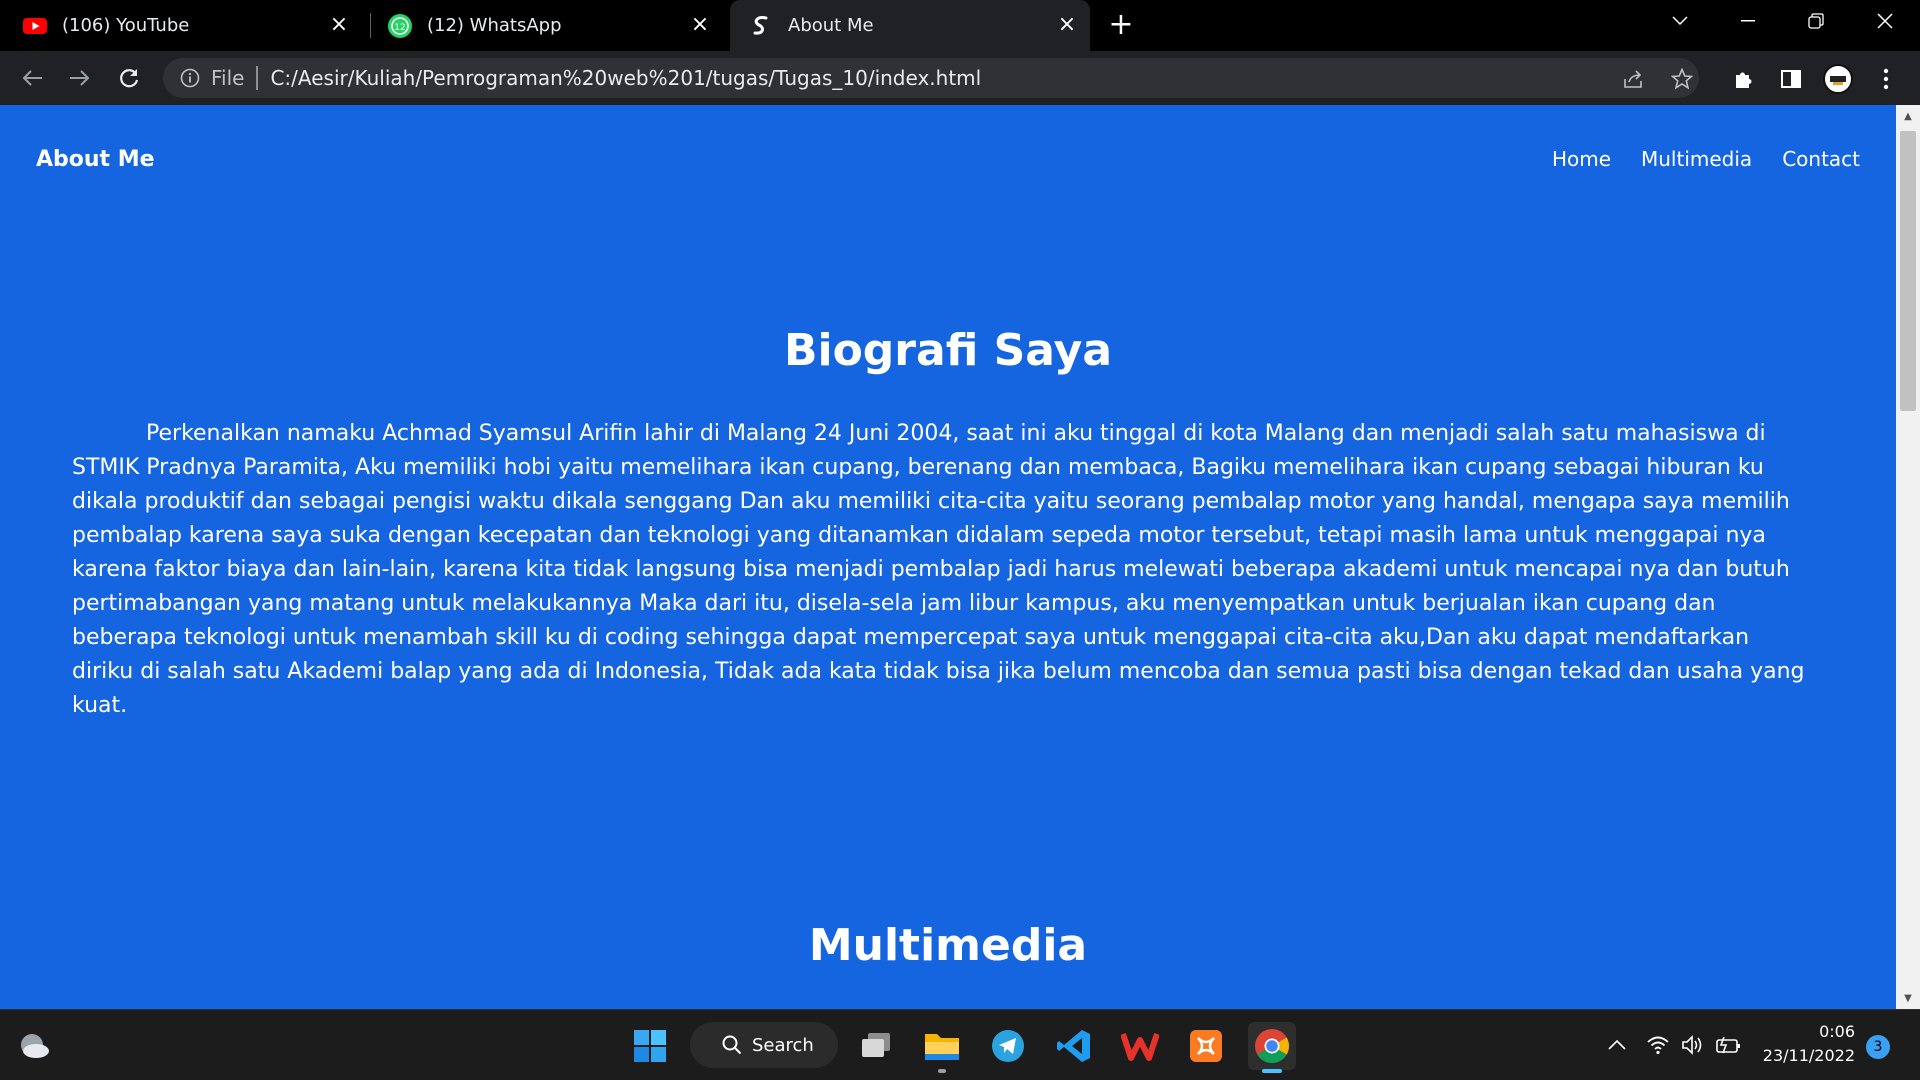  I want to click on telegram-icon, so click(1008, 1046).